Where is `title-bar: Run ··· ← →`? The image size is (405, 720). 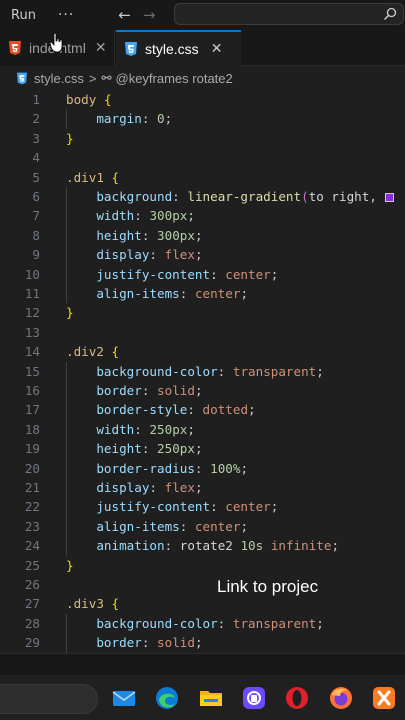 title-bar: Run ··· ← → is located at coordinates (202, 15).